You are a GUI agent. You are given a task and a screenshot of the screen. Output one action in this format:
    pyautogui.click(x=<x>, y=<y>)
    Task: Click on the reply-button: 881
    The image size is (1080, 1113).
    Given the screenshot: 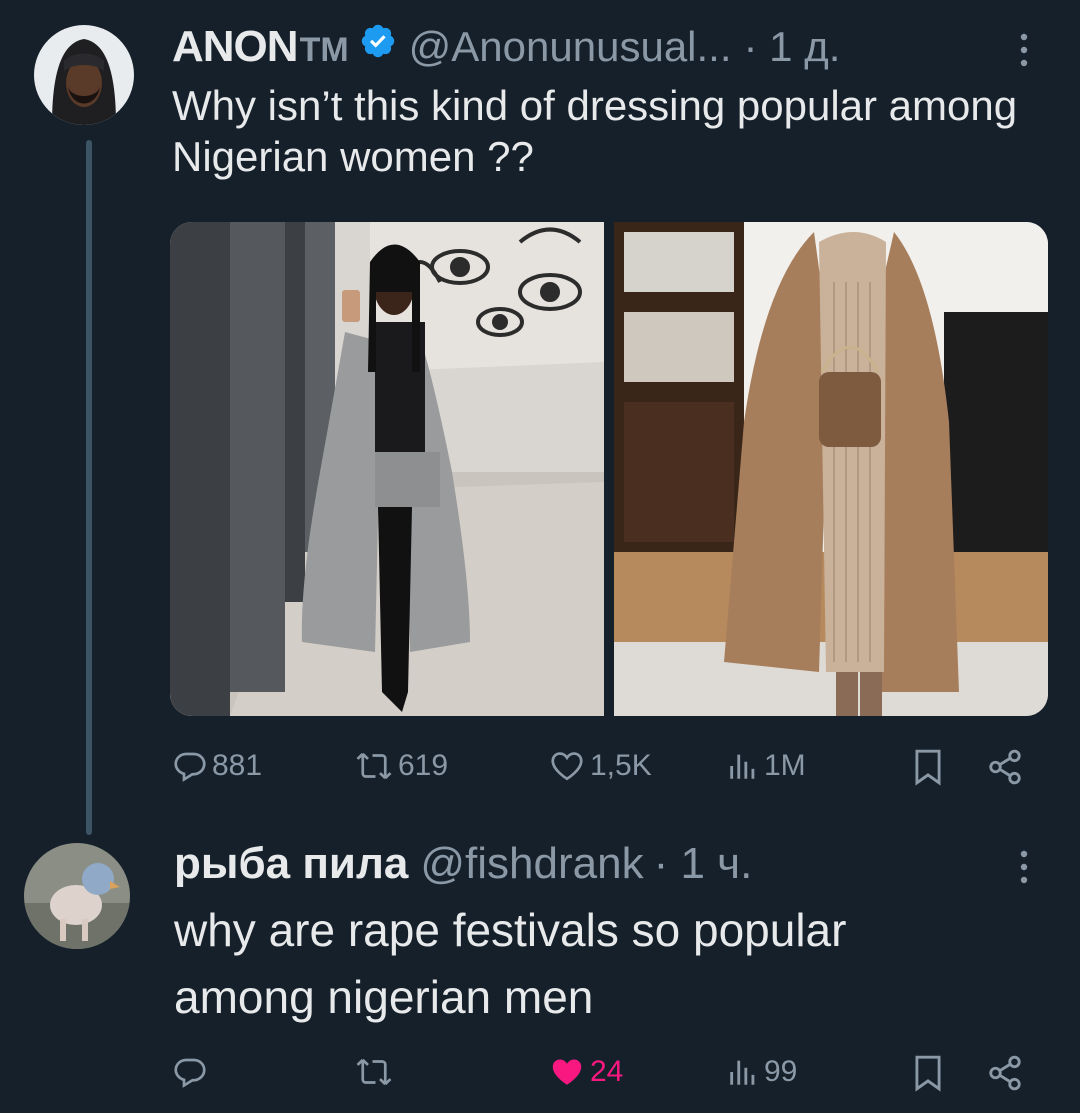 What is the action you would take?
    pyautogui.click(x=217, y=766)
    